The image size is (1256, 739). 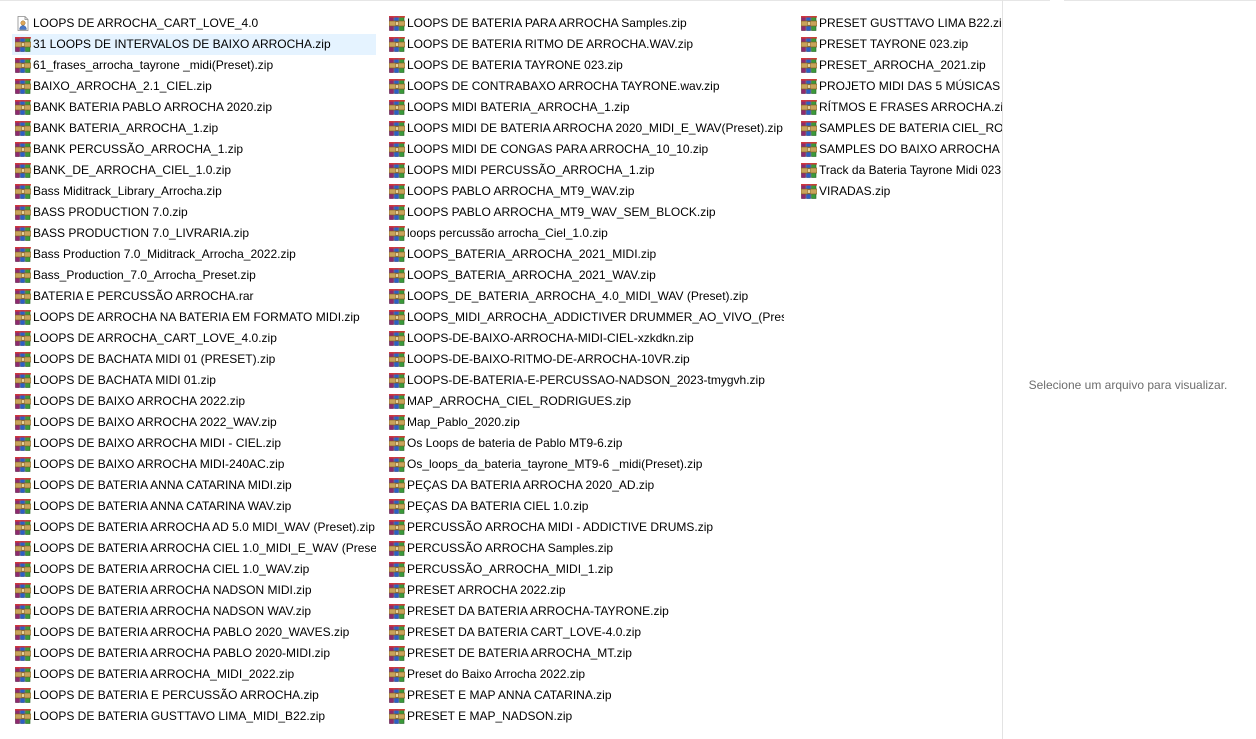 What do you see at coordinates (585, 233) in the screenshot?
I see `file-item: loops percussão arrocha_Ciel_1.0.zip` at bounding box center [585, 233].